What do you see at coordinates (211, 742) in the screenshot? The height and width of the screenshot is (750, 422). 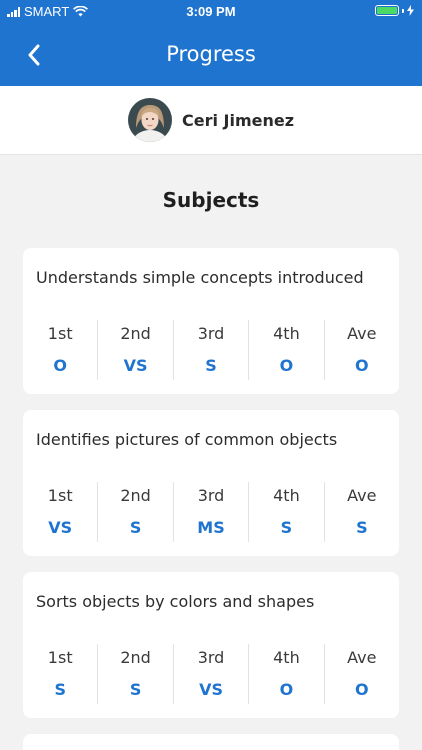 I see `subject-card-partial` at bounding box center [211, 742].